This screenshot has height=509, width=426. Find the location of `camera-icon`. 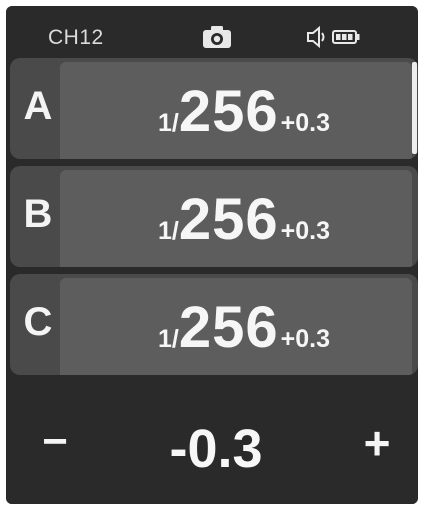

camera-icon is located at coordinates (217, 37).